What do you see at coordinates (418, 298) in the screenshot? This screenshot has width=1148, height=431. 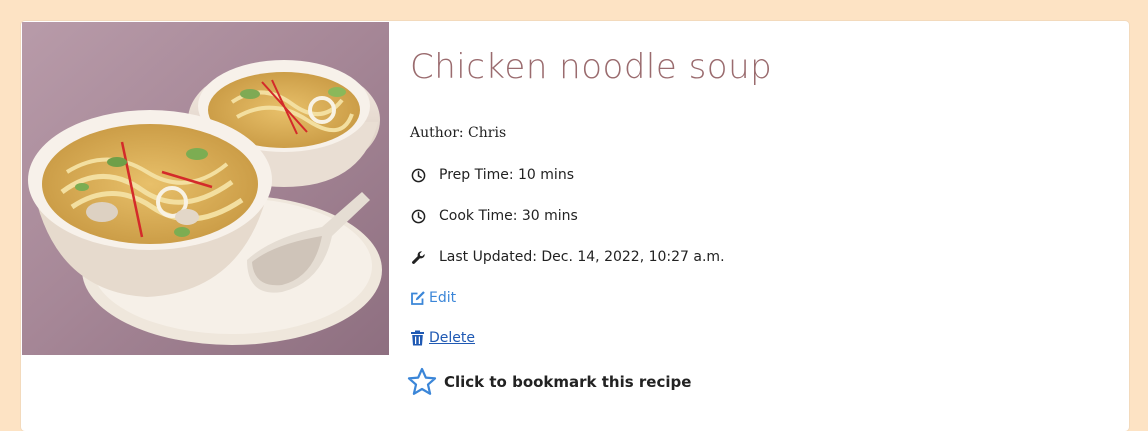 I see `edit-icon` at bounding box center [418, 298].